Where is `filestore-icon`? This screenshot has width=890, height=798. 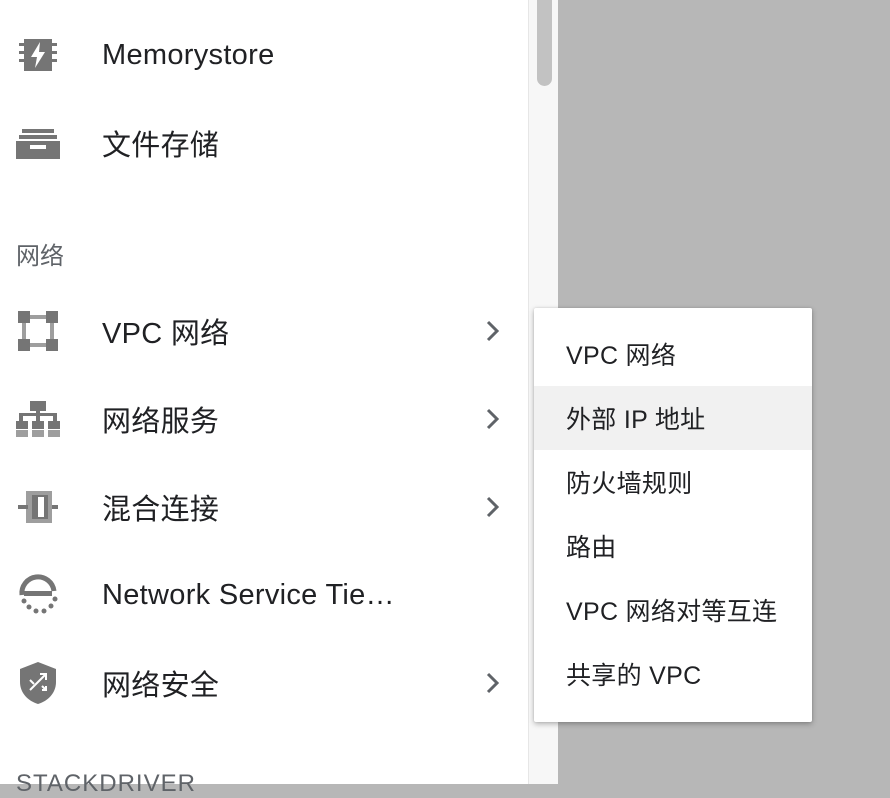 filestore-icon is located at coordinates (38, 143).